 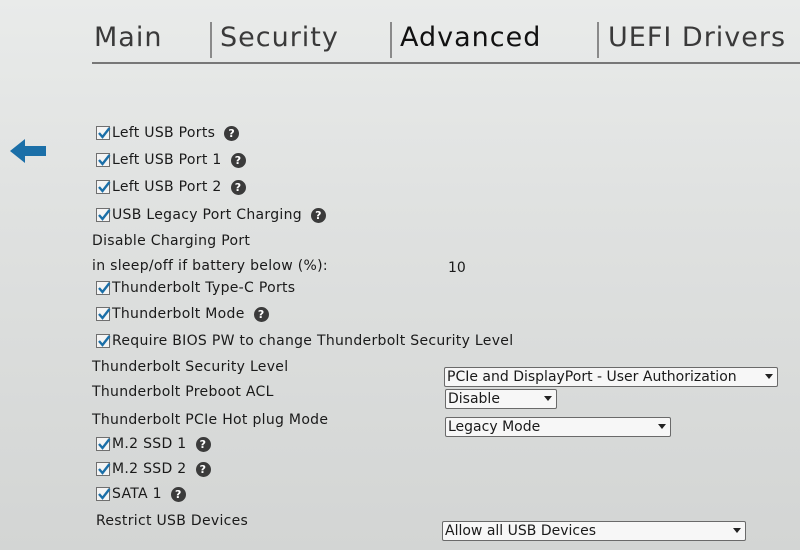 I want to click on usb-legacy-charging-checkbox, so click(x=103, y=215).